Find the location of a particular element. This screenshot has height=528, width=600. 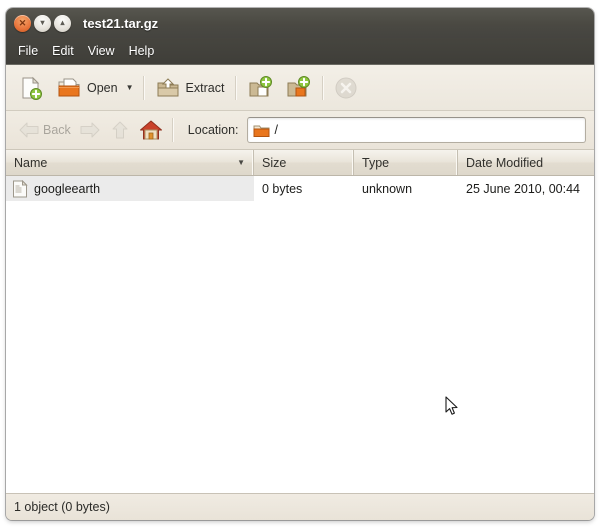

open-button-label: Open is located at coordinates (102, 87).